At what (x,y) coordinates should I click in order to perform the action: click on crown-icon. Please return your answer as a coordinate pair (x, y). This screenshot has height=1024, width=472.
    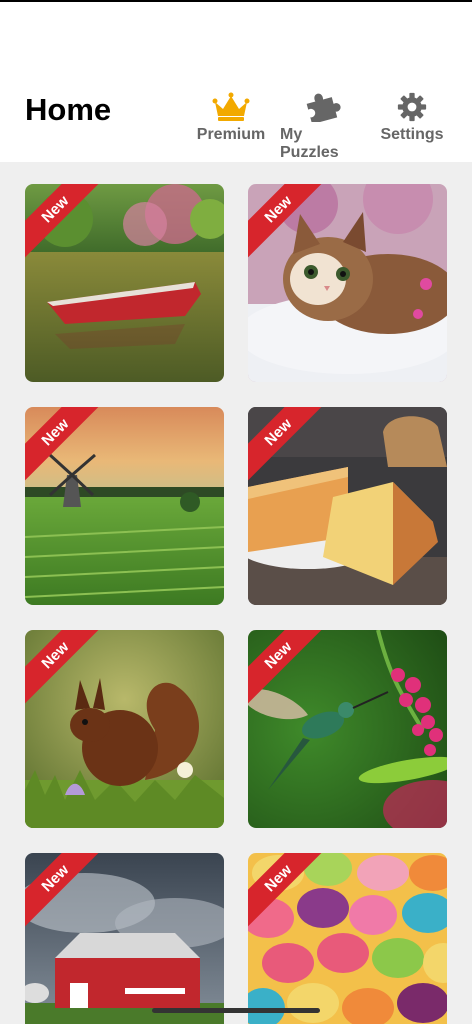
    Looking at the image, I should click on (231, 106).